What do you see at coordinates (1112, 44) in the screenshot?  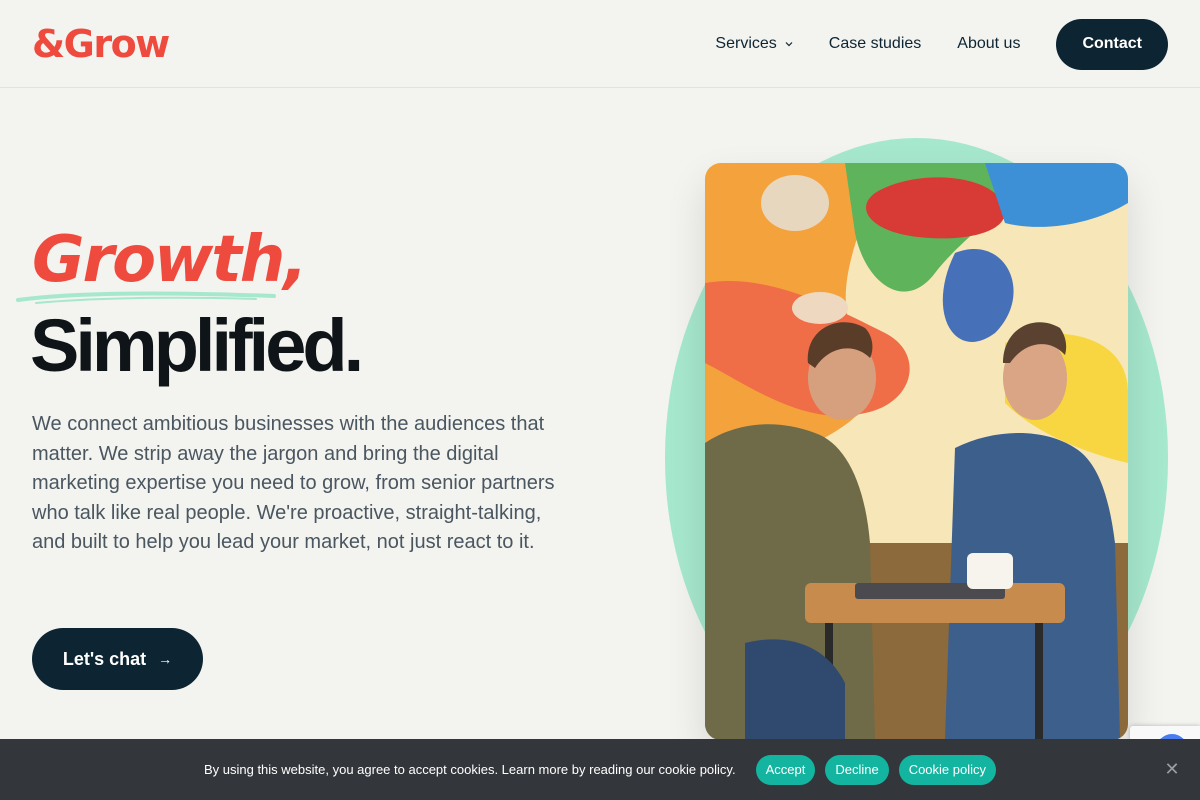 I see `contact-button: Contact` at bounding box center [1112, 44].